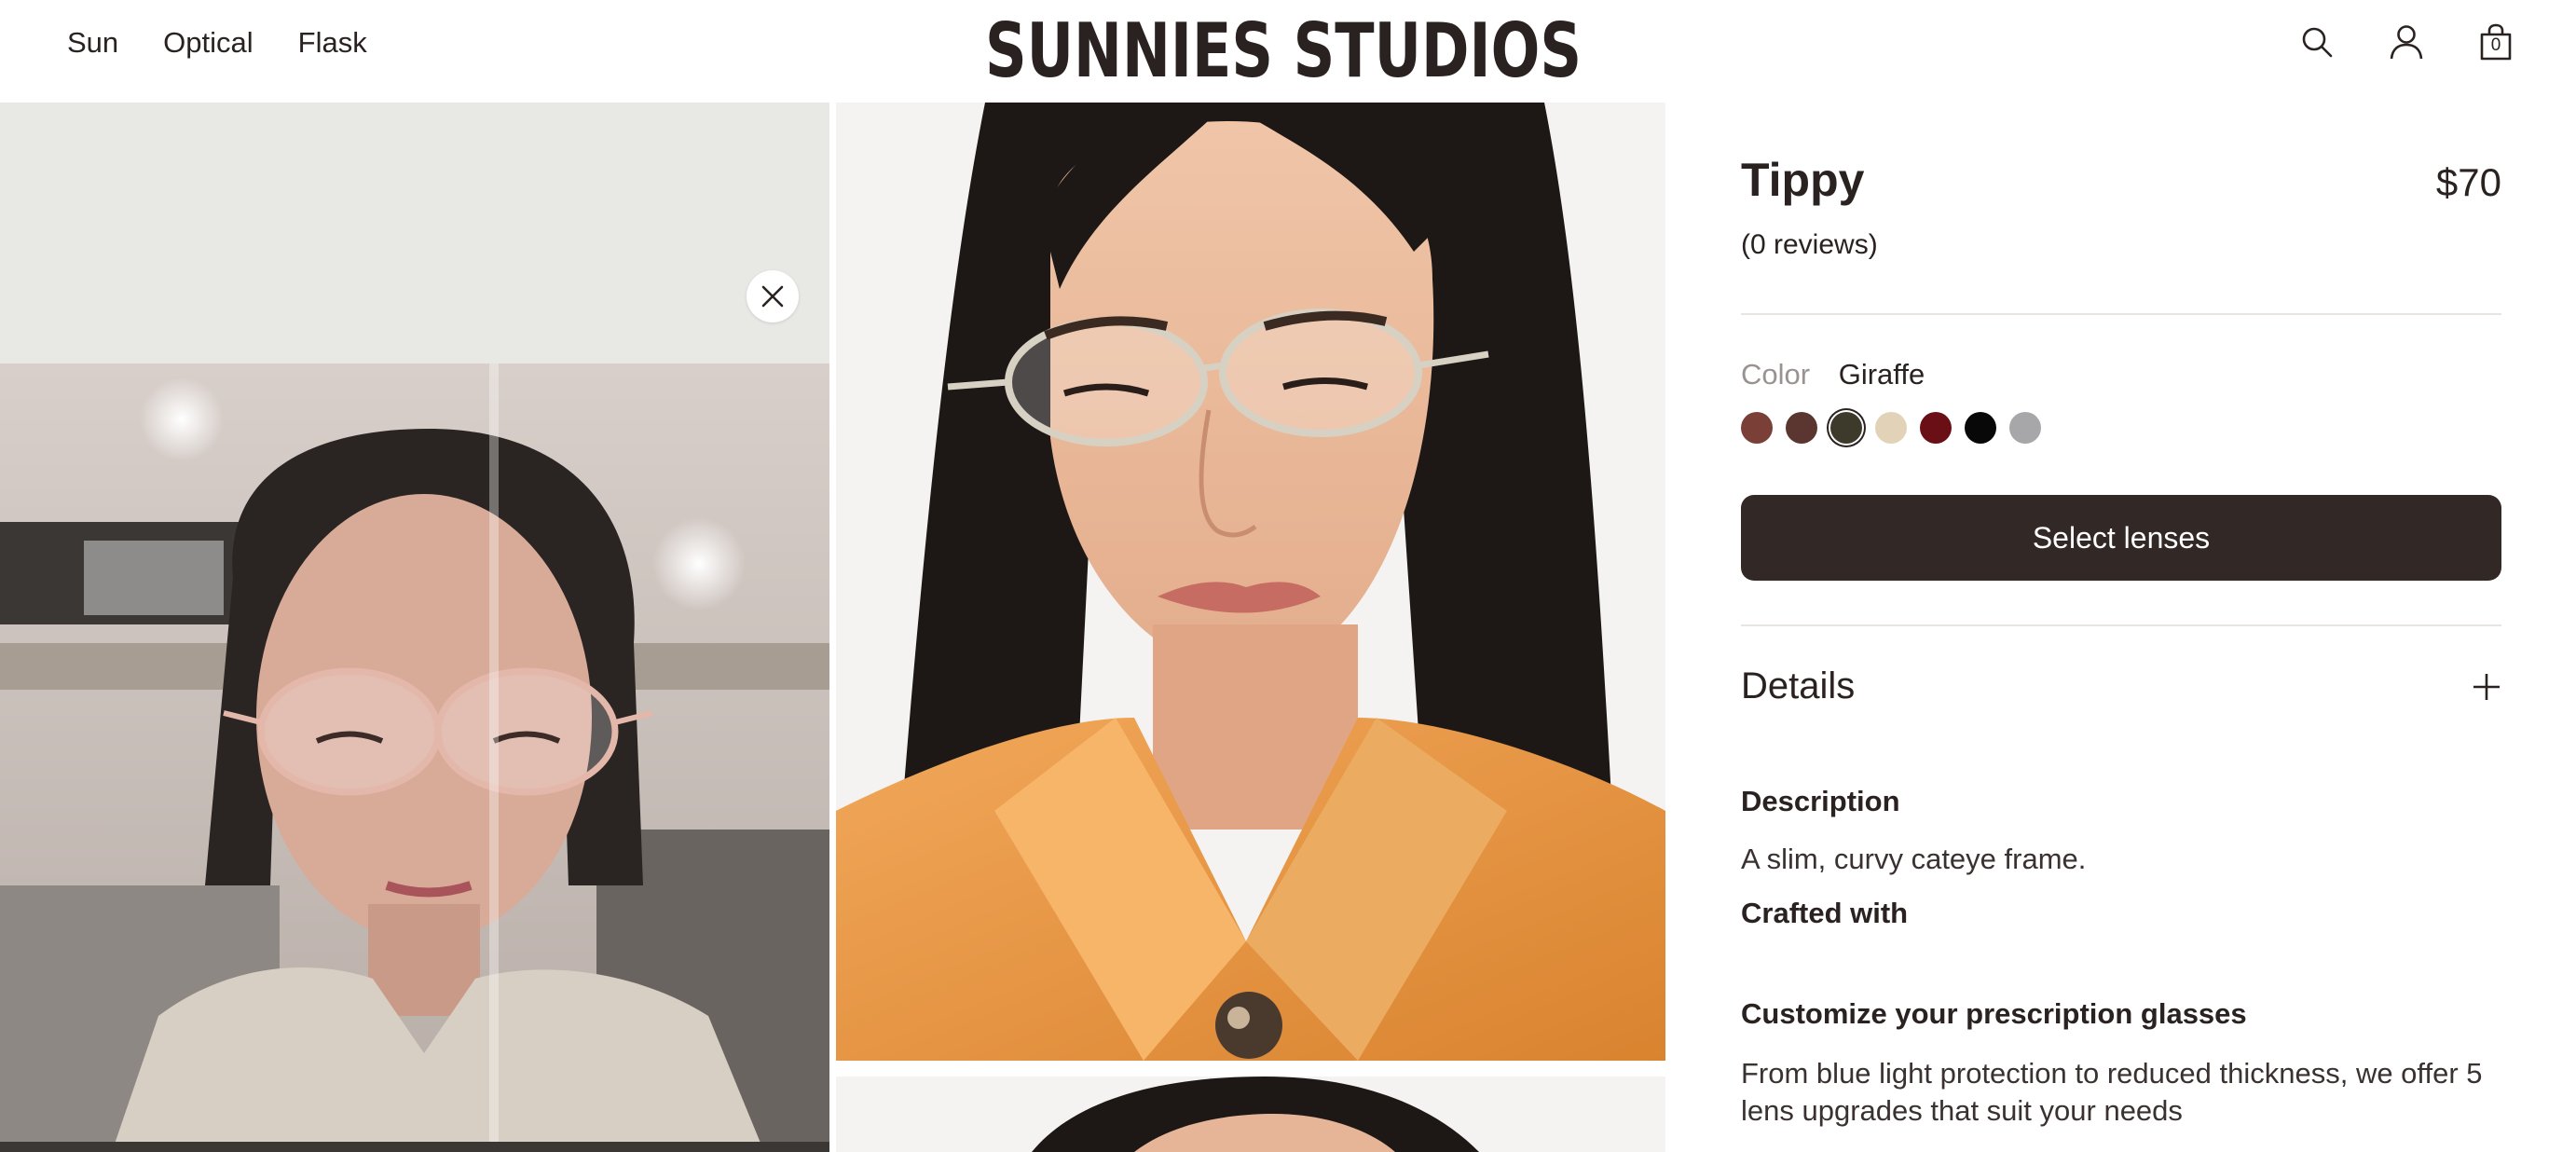 The width and height of the screenshot is (2576, 1152). I want to click on brand-logo-text: SUNNIES STUDIOS, so click(1283, 49).